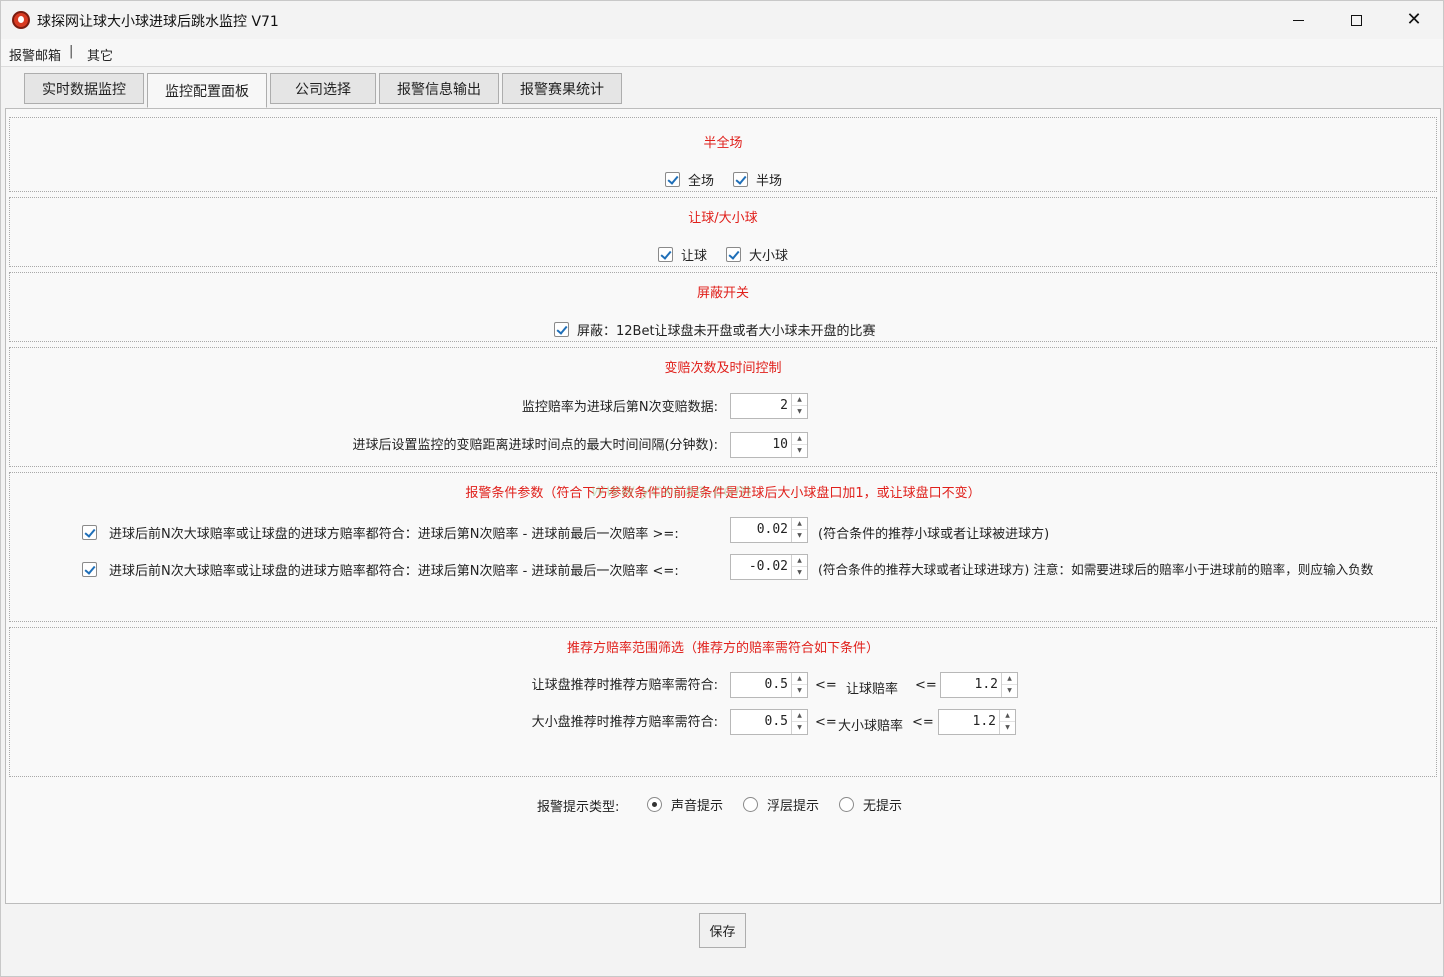 This screenshot has width=1444, height=977. I want to click on checkbox-half-match-label: 半场, so click(769, 181).